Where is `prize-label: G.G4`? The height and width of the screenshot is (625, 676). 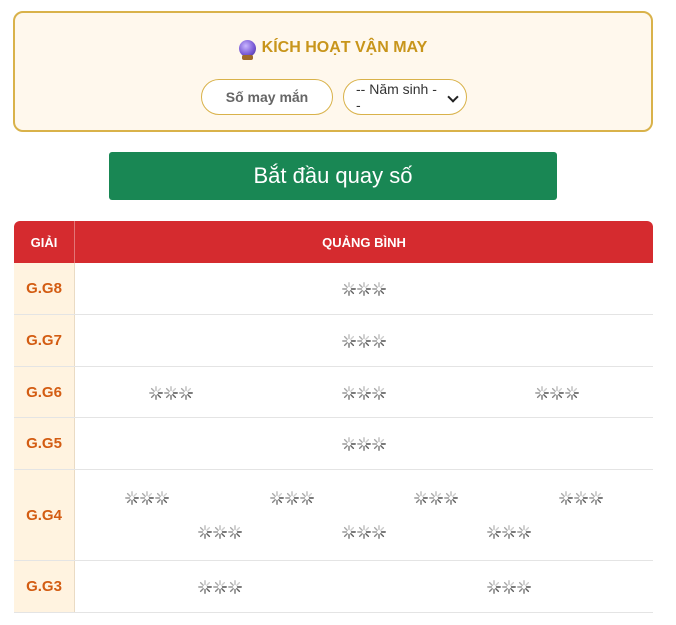
prize-label: G.G4 is located at coordinates (44, 515).